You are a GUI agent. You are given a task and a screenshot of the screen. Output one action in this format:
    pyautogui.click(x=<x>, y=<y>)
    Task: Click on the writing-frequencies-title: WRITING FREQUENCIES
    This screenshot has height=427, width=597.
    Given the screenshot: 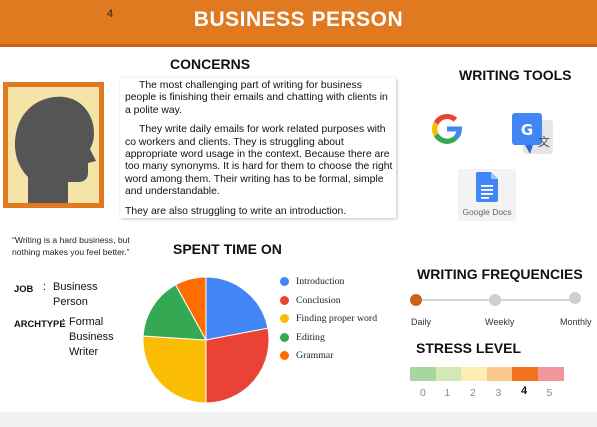 What is the action you would take?
    pyautogui.click(x=500, y=274)
    